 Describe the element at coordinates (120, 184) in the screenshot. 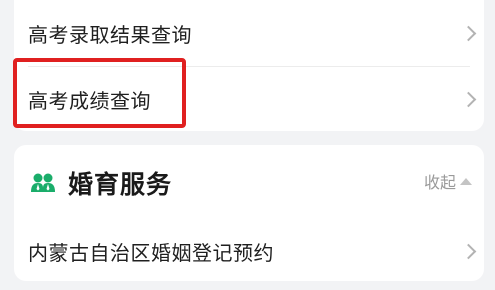

I see `marriage-section-title: 婚育服务` at that location.